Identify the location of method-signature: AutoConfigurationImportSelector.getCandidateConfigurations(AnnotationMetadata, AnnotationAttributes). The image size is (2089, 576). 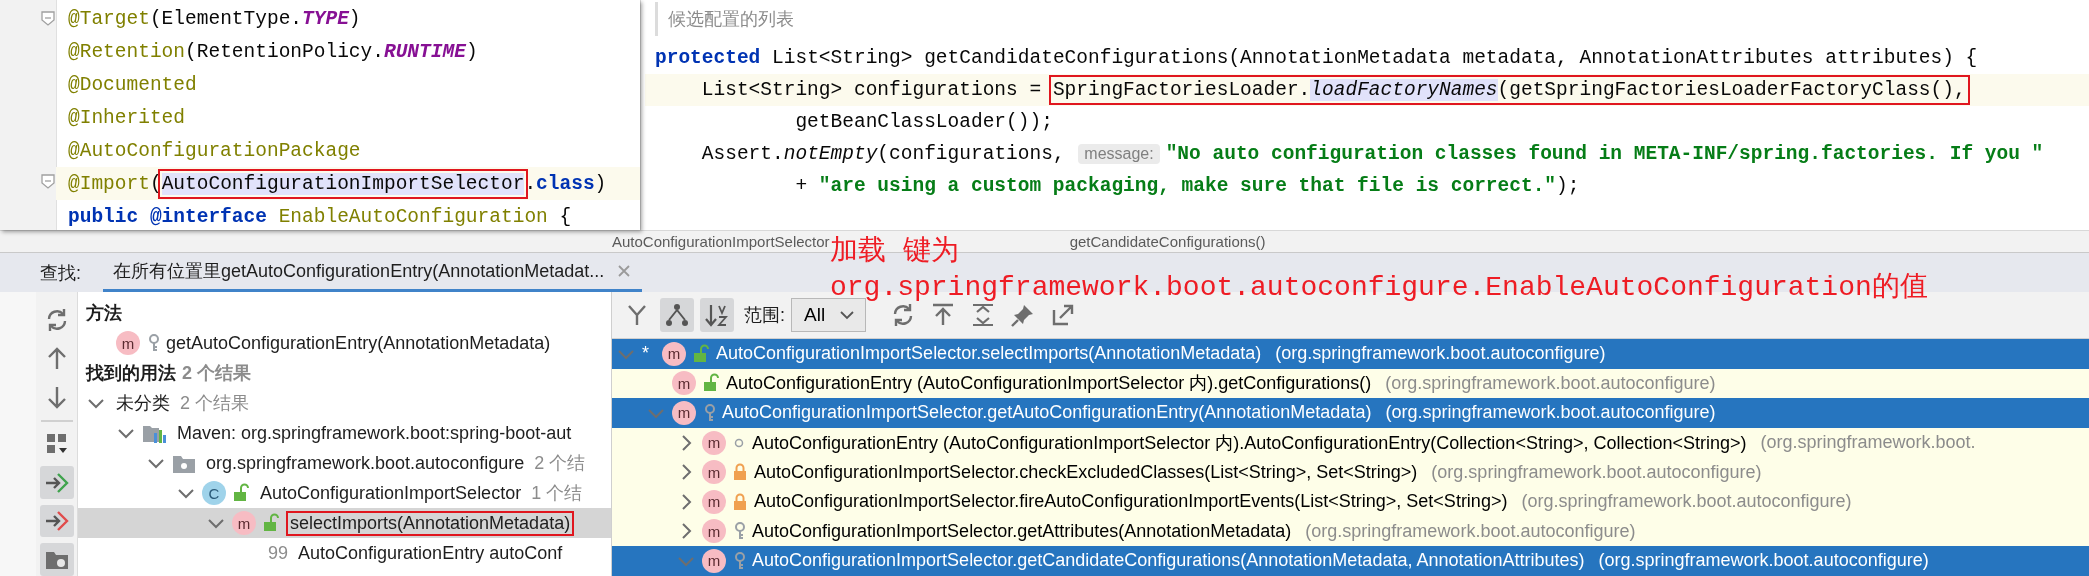
(1168, 561).